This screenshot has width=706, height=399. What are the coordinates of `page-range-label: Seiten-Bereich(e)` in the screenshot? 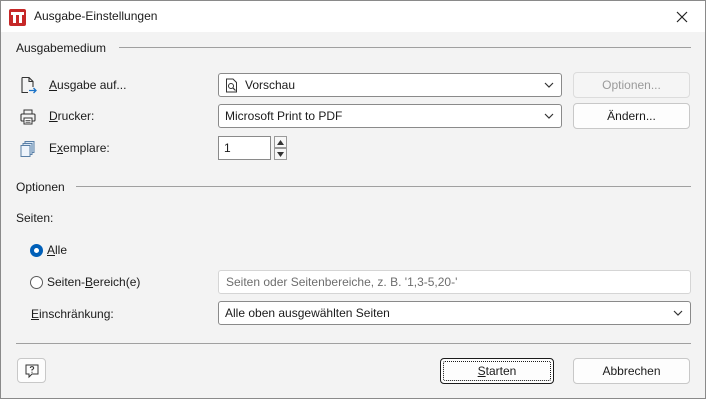 It's located at (93, 282).